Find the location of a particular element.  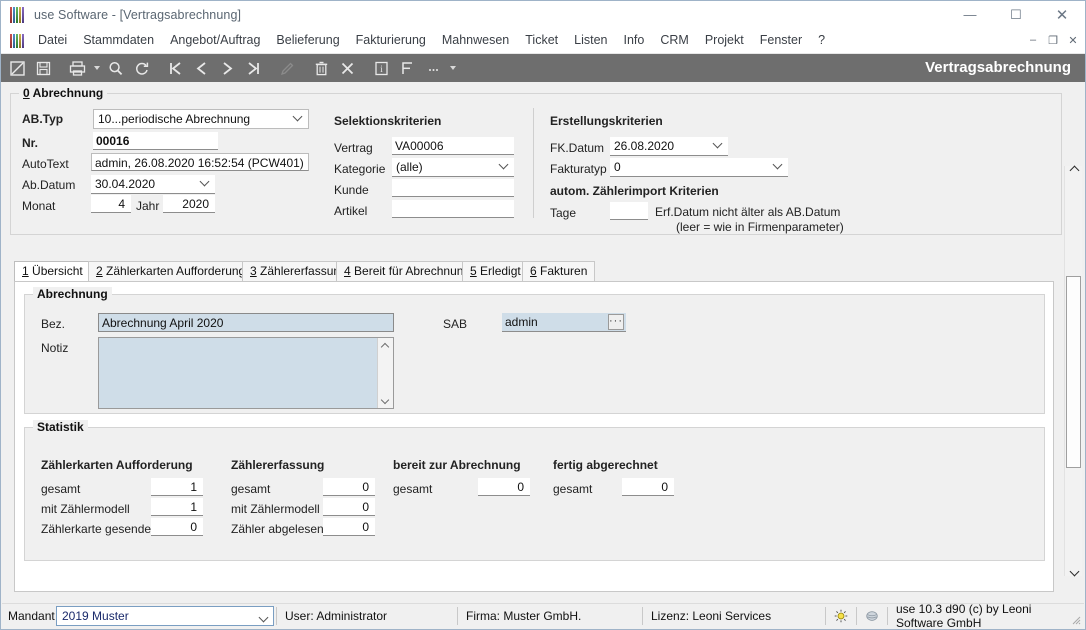

label-nr: Nr. is located at coordinates (30, 143).